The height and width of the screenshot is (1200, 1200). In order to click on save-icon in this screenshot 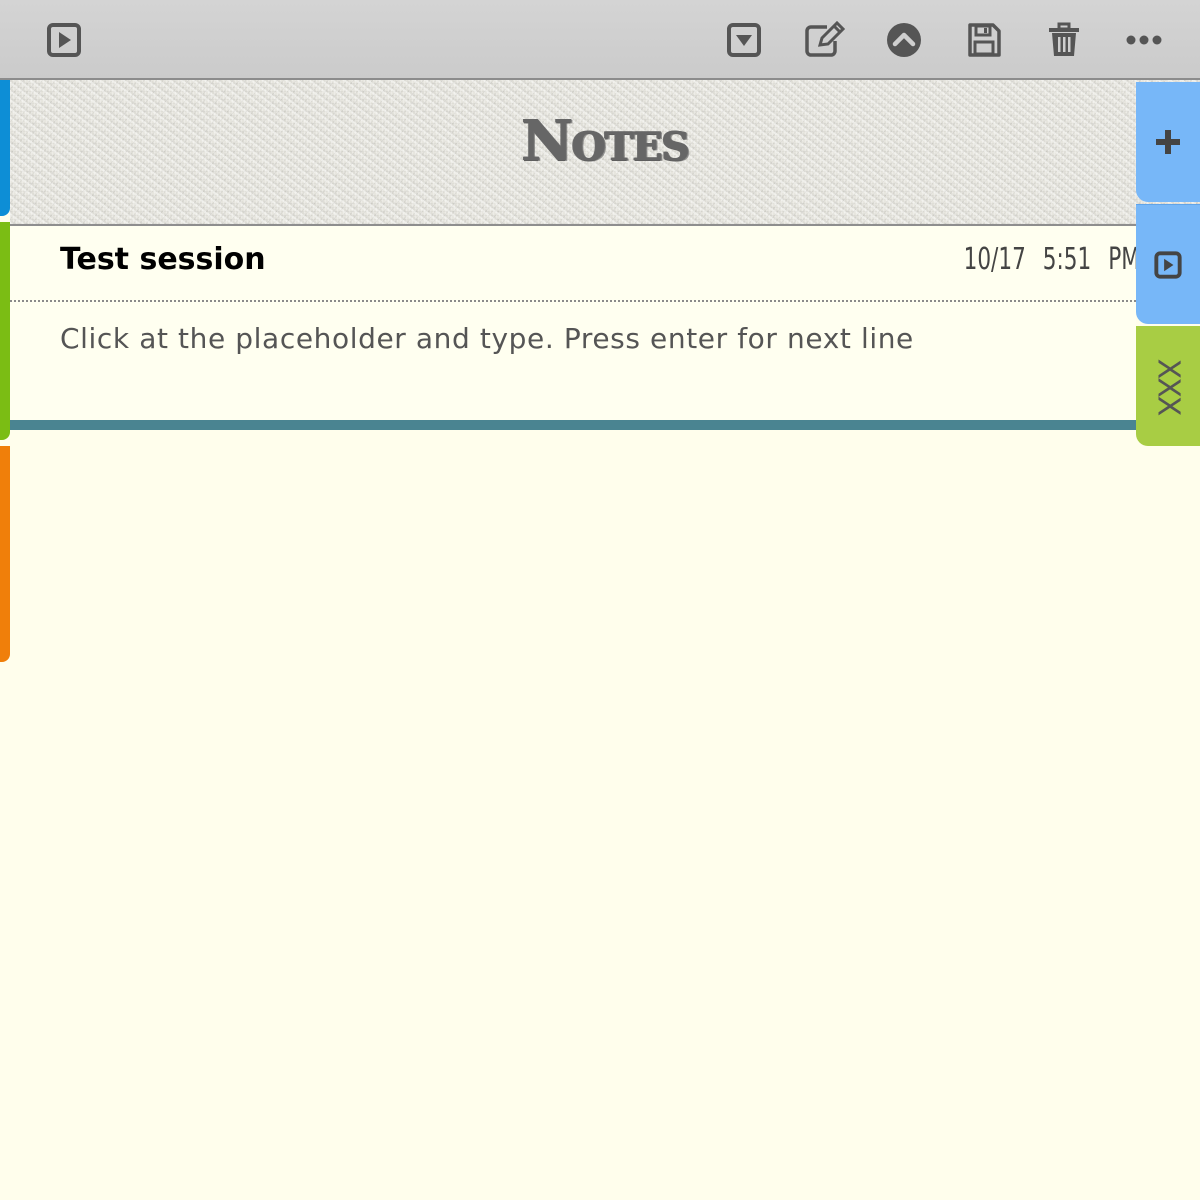, I will do `click(984, 40)`.